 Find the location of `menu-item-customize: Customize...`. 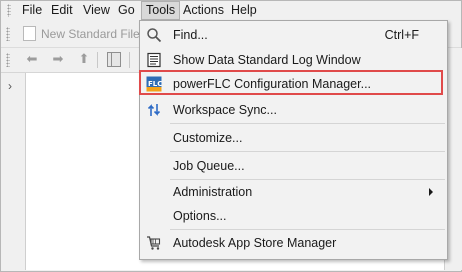

menu-item-customize: Customize... is located at coordinates (293, 138).